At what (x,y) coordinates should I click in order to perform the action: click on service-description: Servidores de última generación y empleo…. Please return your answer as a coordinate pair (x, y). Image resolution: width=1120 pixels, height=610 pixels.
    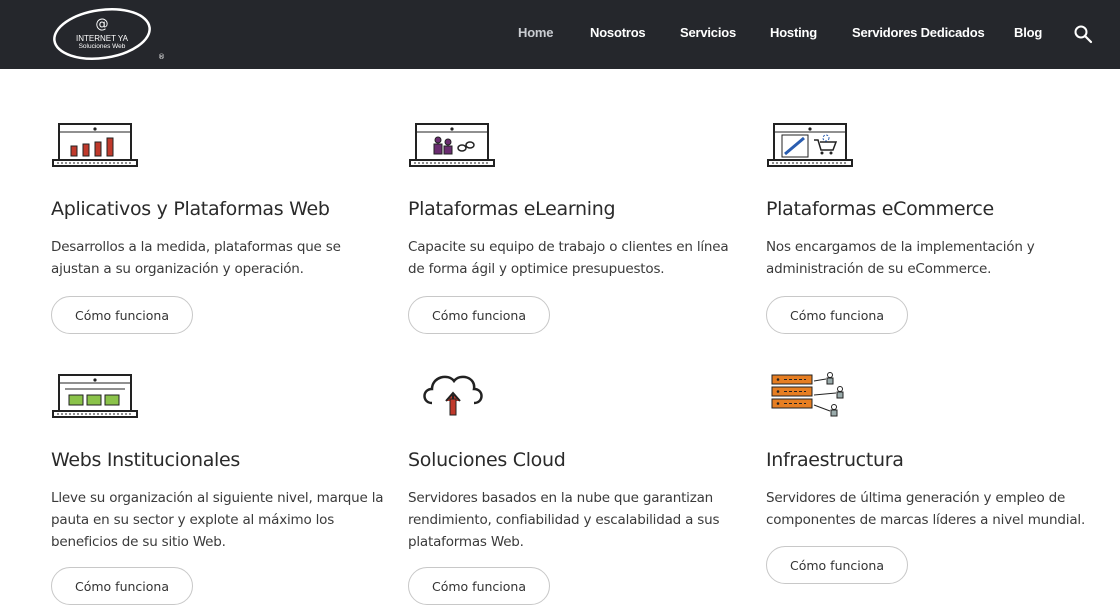
    Looking at the image, I should click on (926, 509).